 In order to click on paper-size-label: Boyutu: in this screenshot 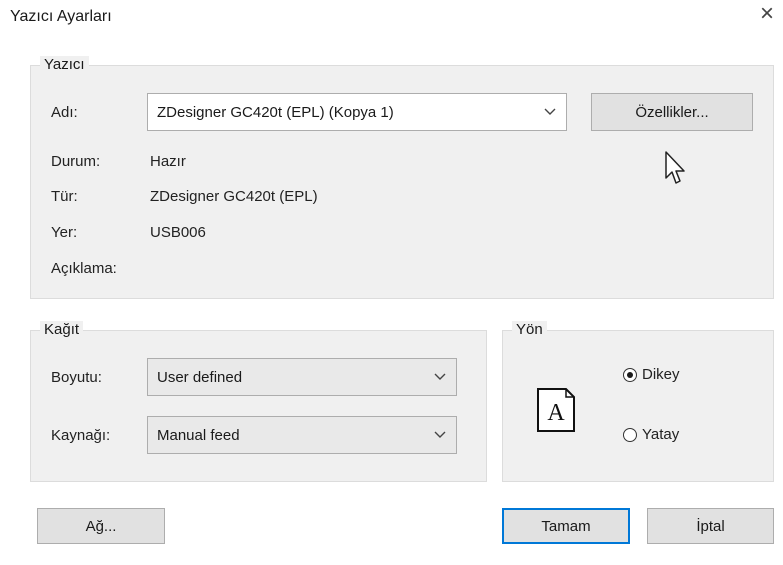, I will do `click(76, 377)`.